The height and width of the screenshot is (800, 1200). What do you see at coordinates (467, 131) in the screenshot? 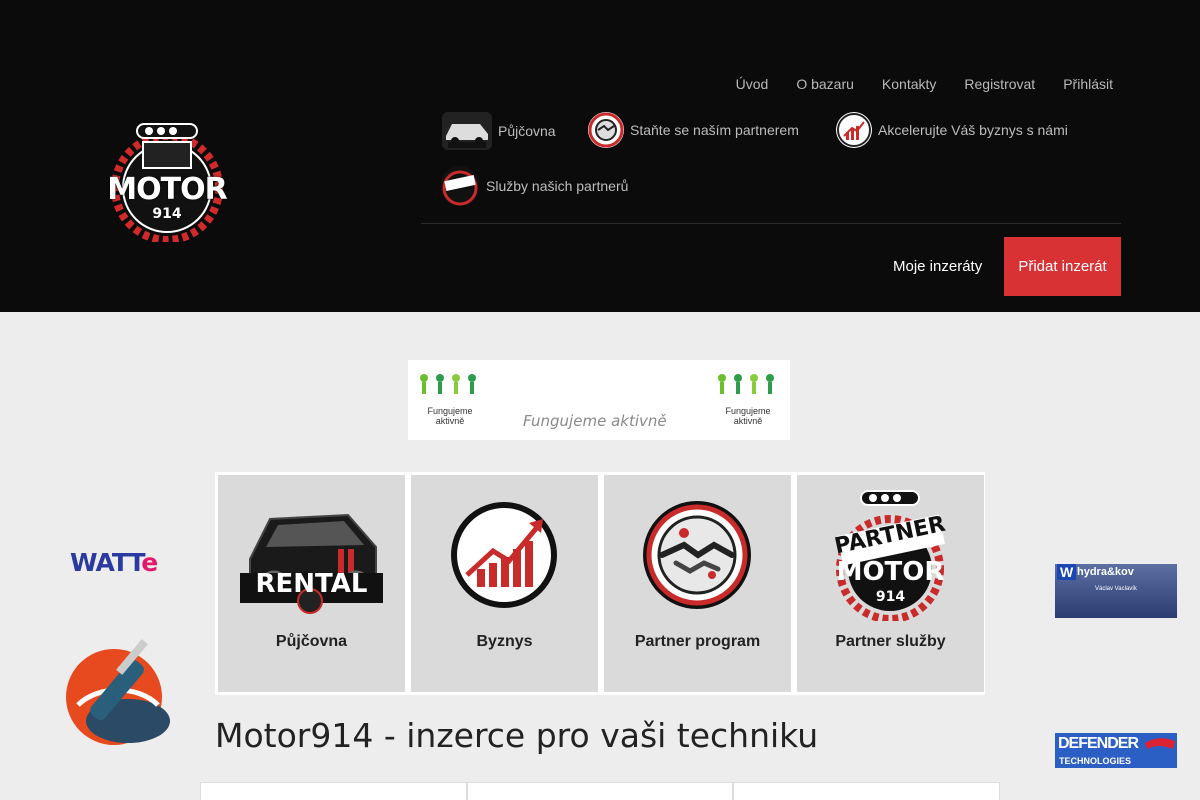
I see `rental-car-icon` at bounding box center [467, 131].